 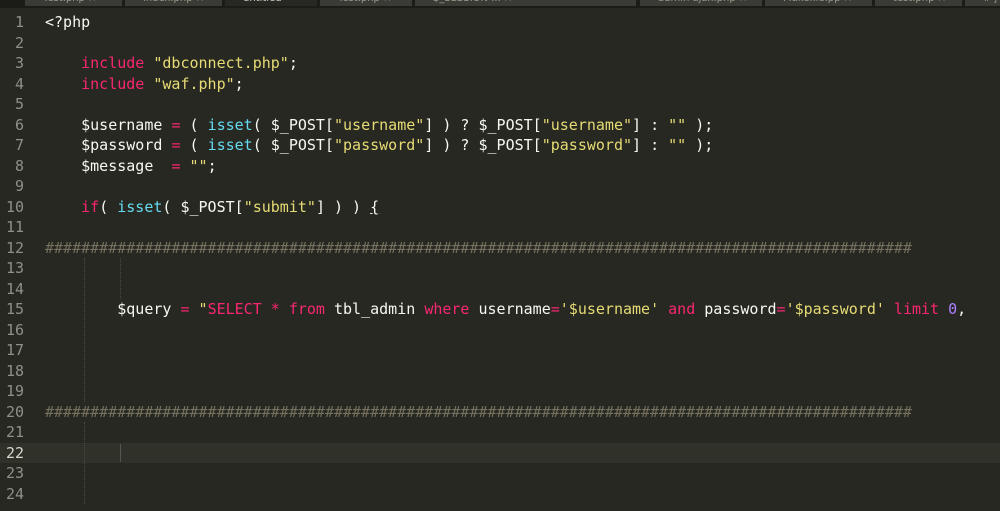 I want to click on line-source: $message = "";, so click(x=131, y=166).